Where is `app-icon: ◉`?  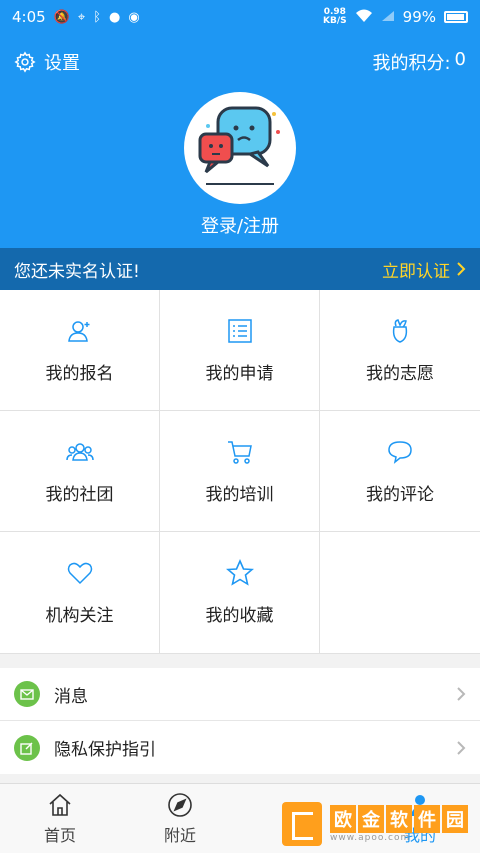 app-icon: ◉ is located at coordinates (134, 17).